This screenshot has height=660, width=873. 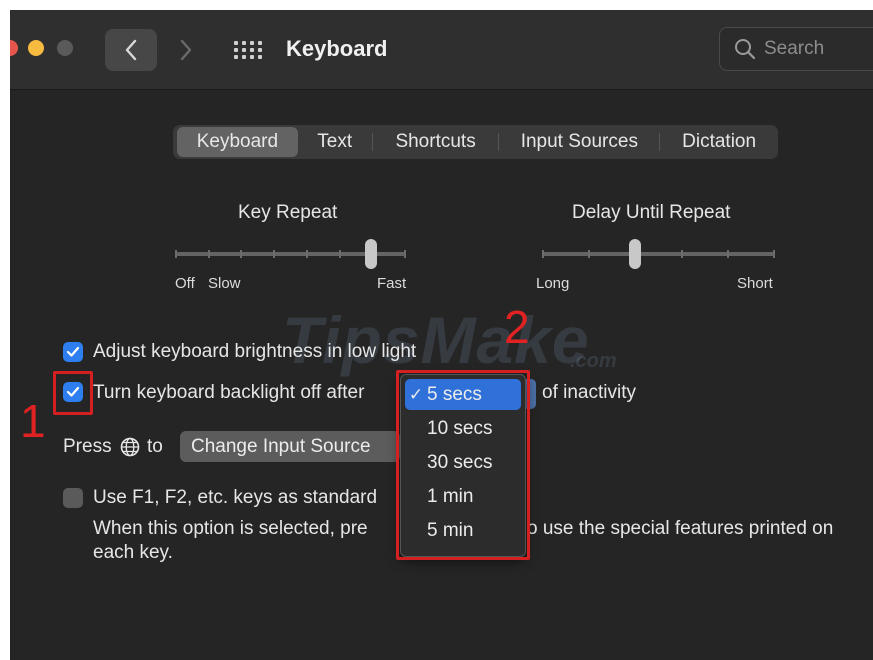 I want to click on delay-until-repeat-title: Delay Until Repeat, so click(x=651, y=212).